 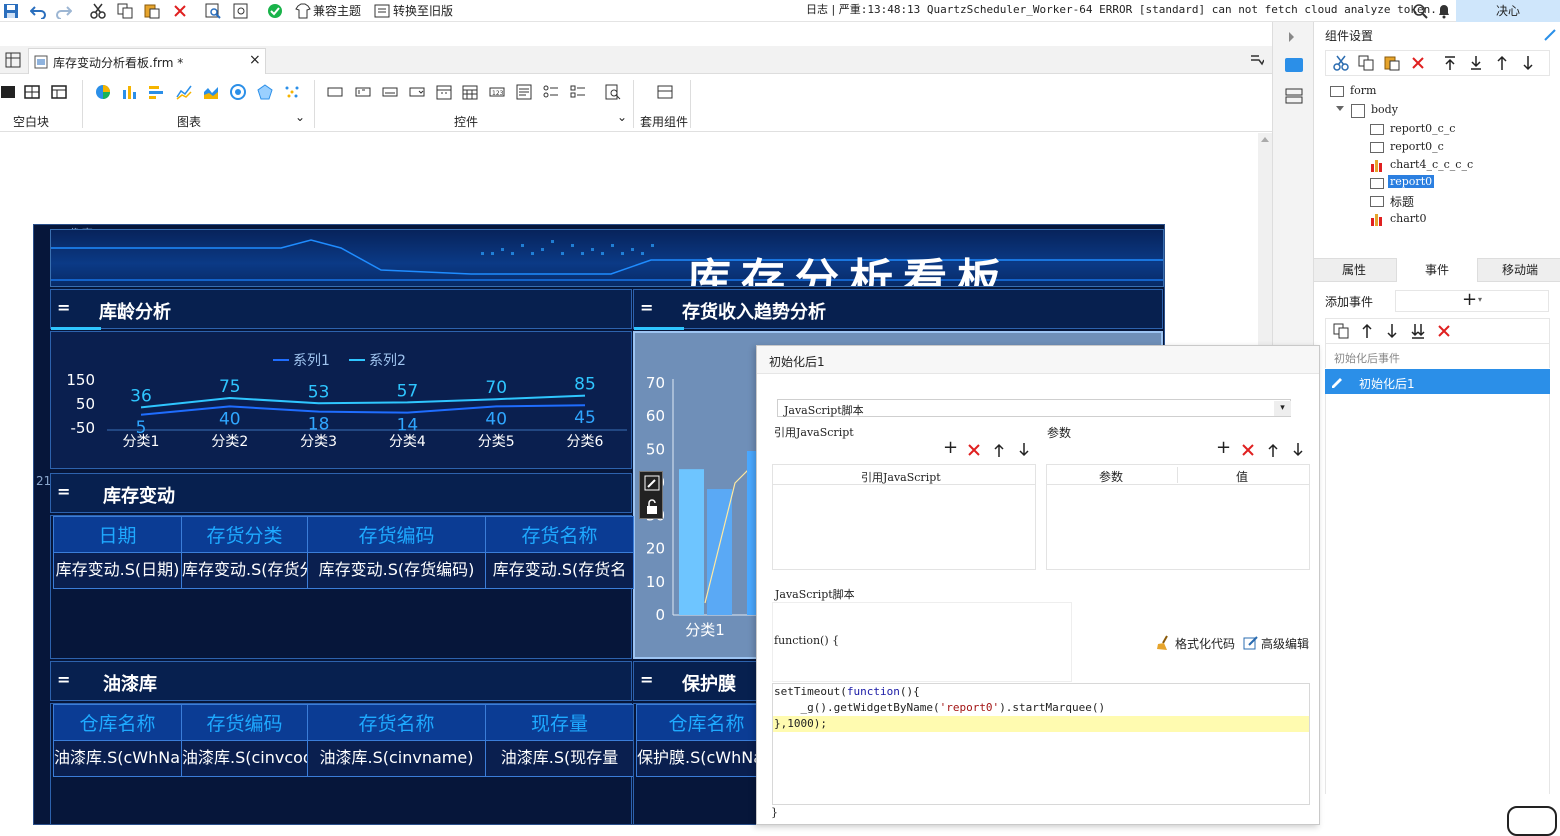 I want to click on format-code-button: 格式化代码, so click(x=1205, y=643).